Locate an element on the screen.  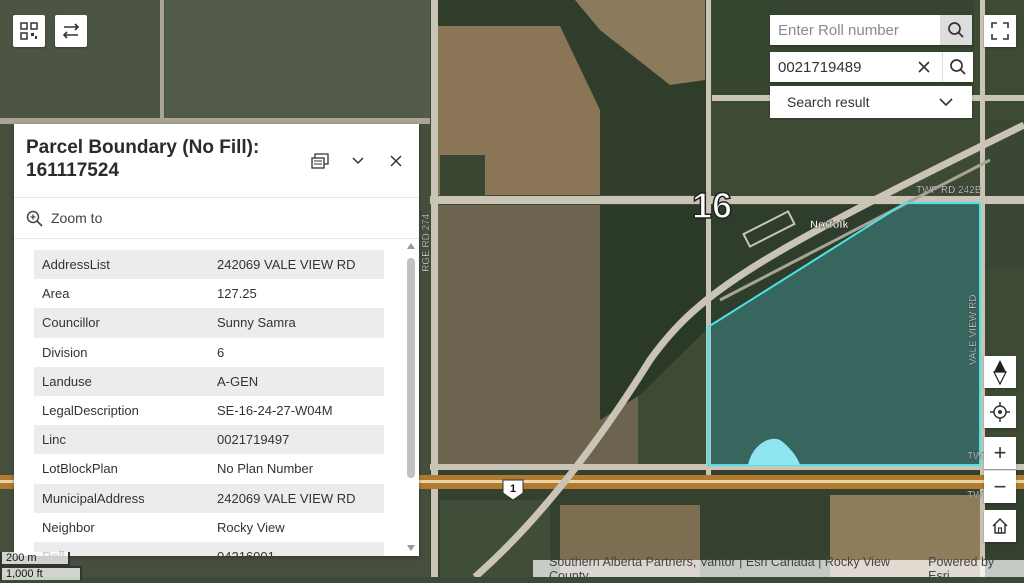
fullscreen-icon is located at coordinates (1000, 31).